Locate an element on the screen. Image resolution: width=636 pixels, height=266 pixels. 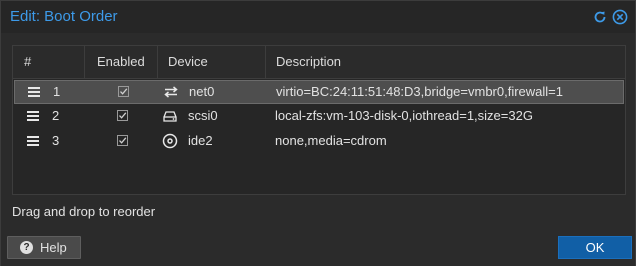
device-name: scsi0 is located at coordinates (203, 115).